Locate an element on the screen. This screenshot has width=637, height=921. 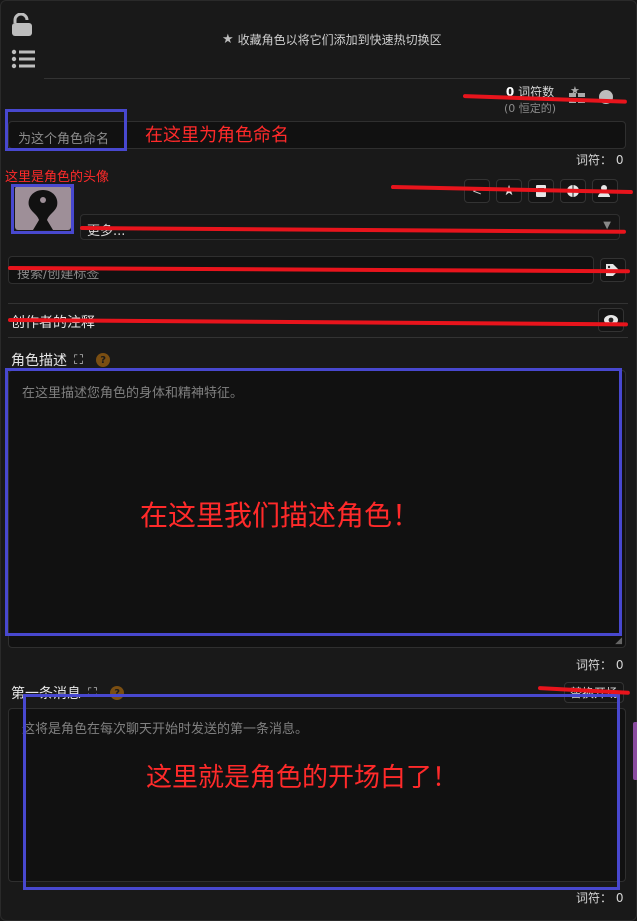
description-label-row: 角色描述 ⛶ ? is located at coordinates (61, 360).